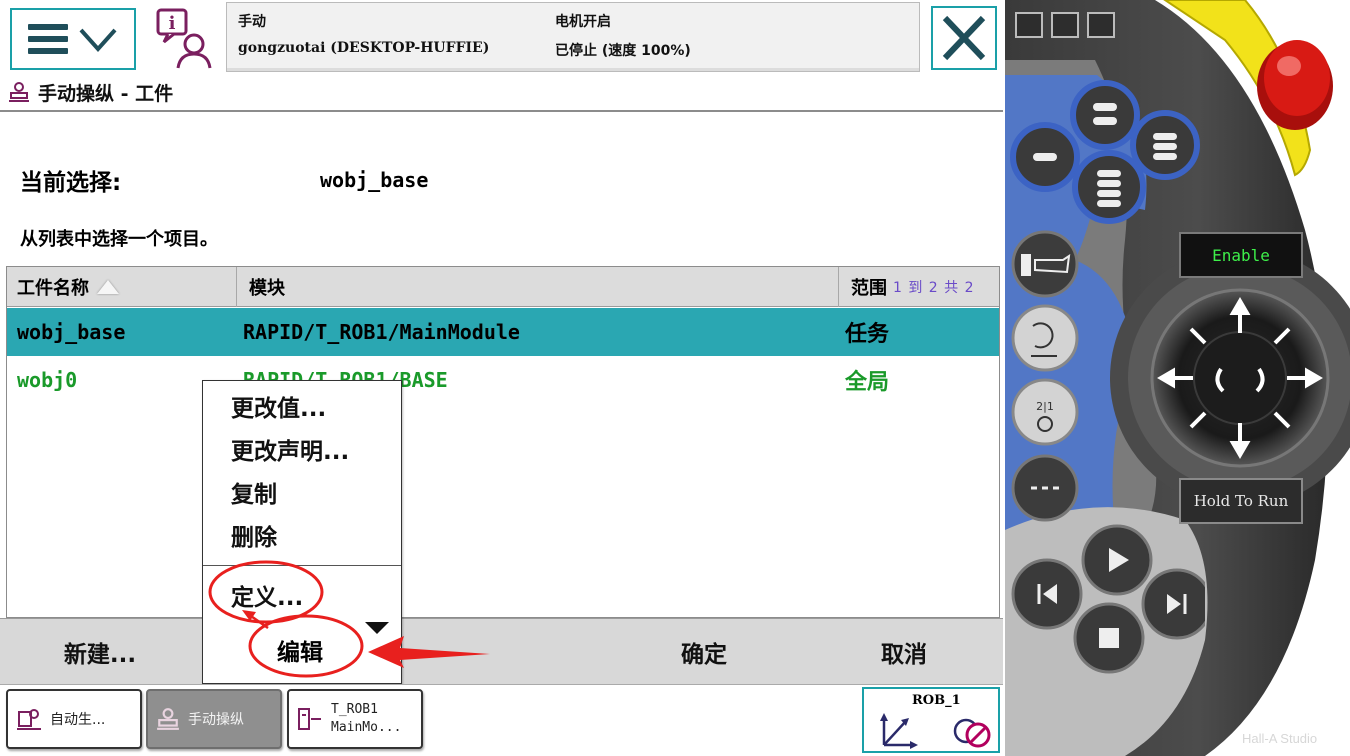 The width and height of the screenshot is (1350, 756). Describe the element at coordinates (867, 334) in the screenshot. I see `row-scope: 任务` at that location.